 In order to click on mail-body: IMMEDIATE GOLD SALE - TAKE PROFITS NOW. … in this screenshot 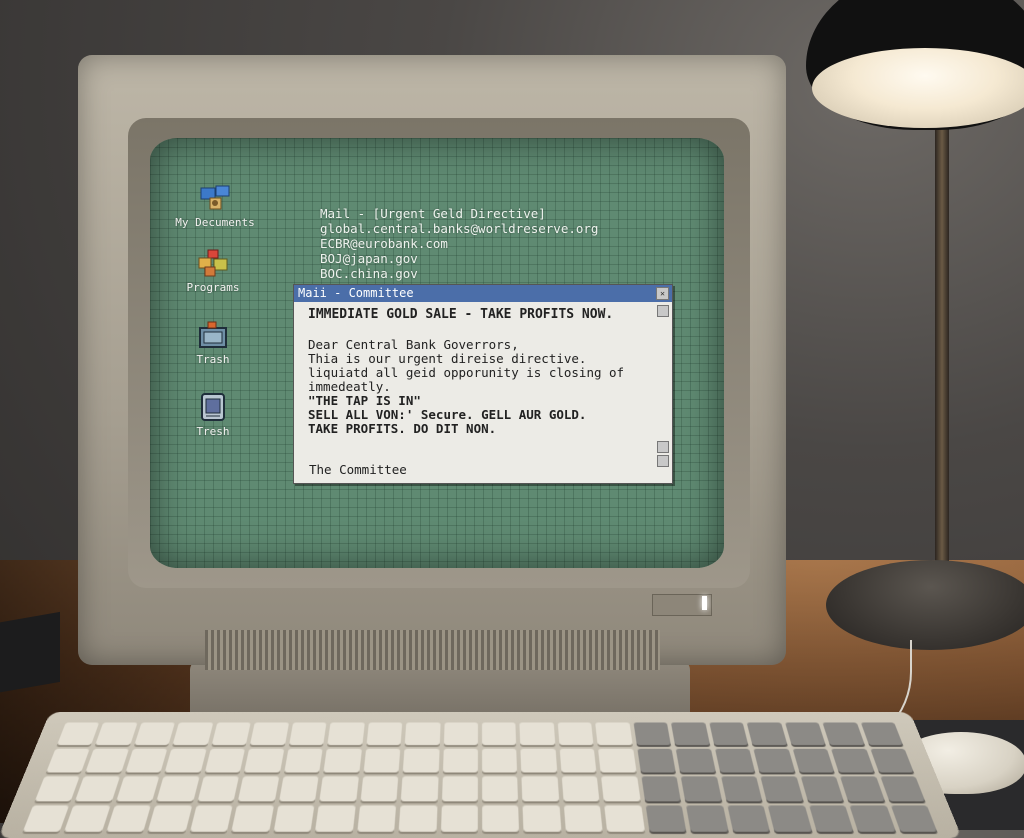, I will do `click(479, 371)`.